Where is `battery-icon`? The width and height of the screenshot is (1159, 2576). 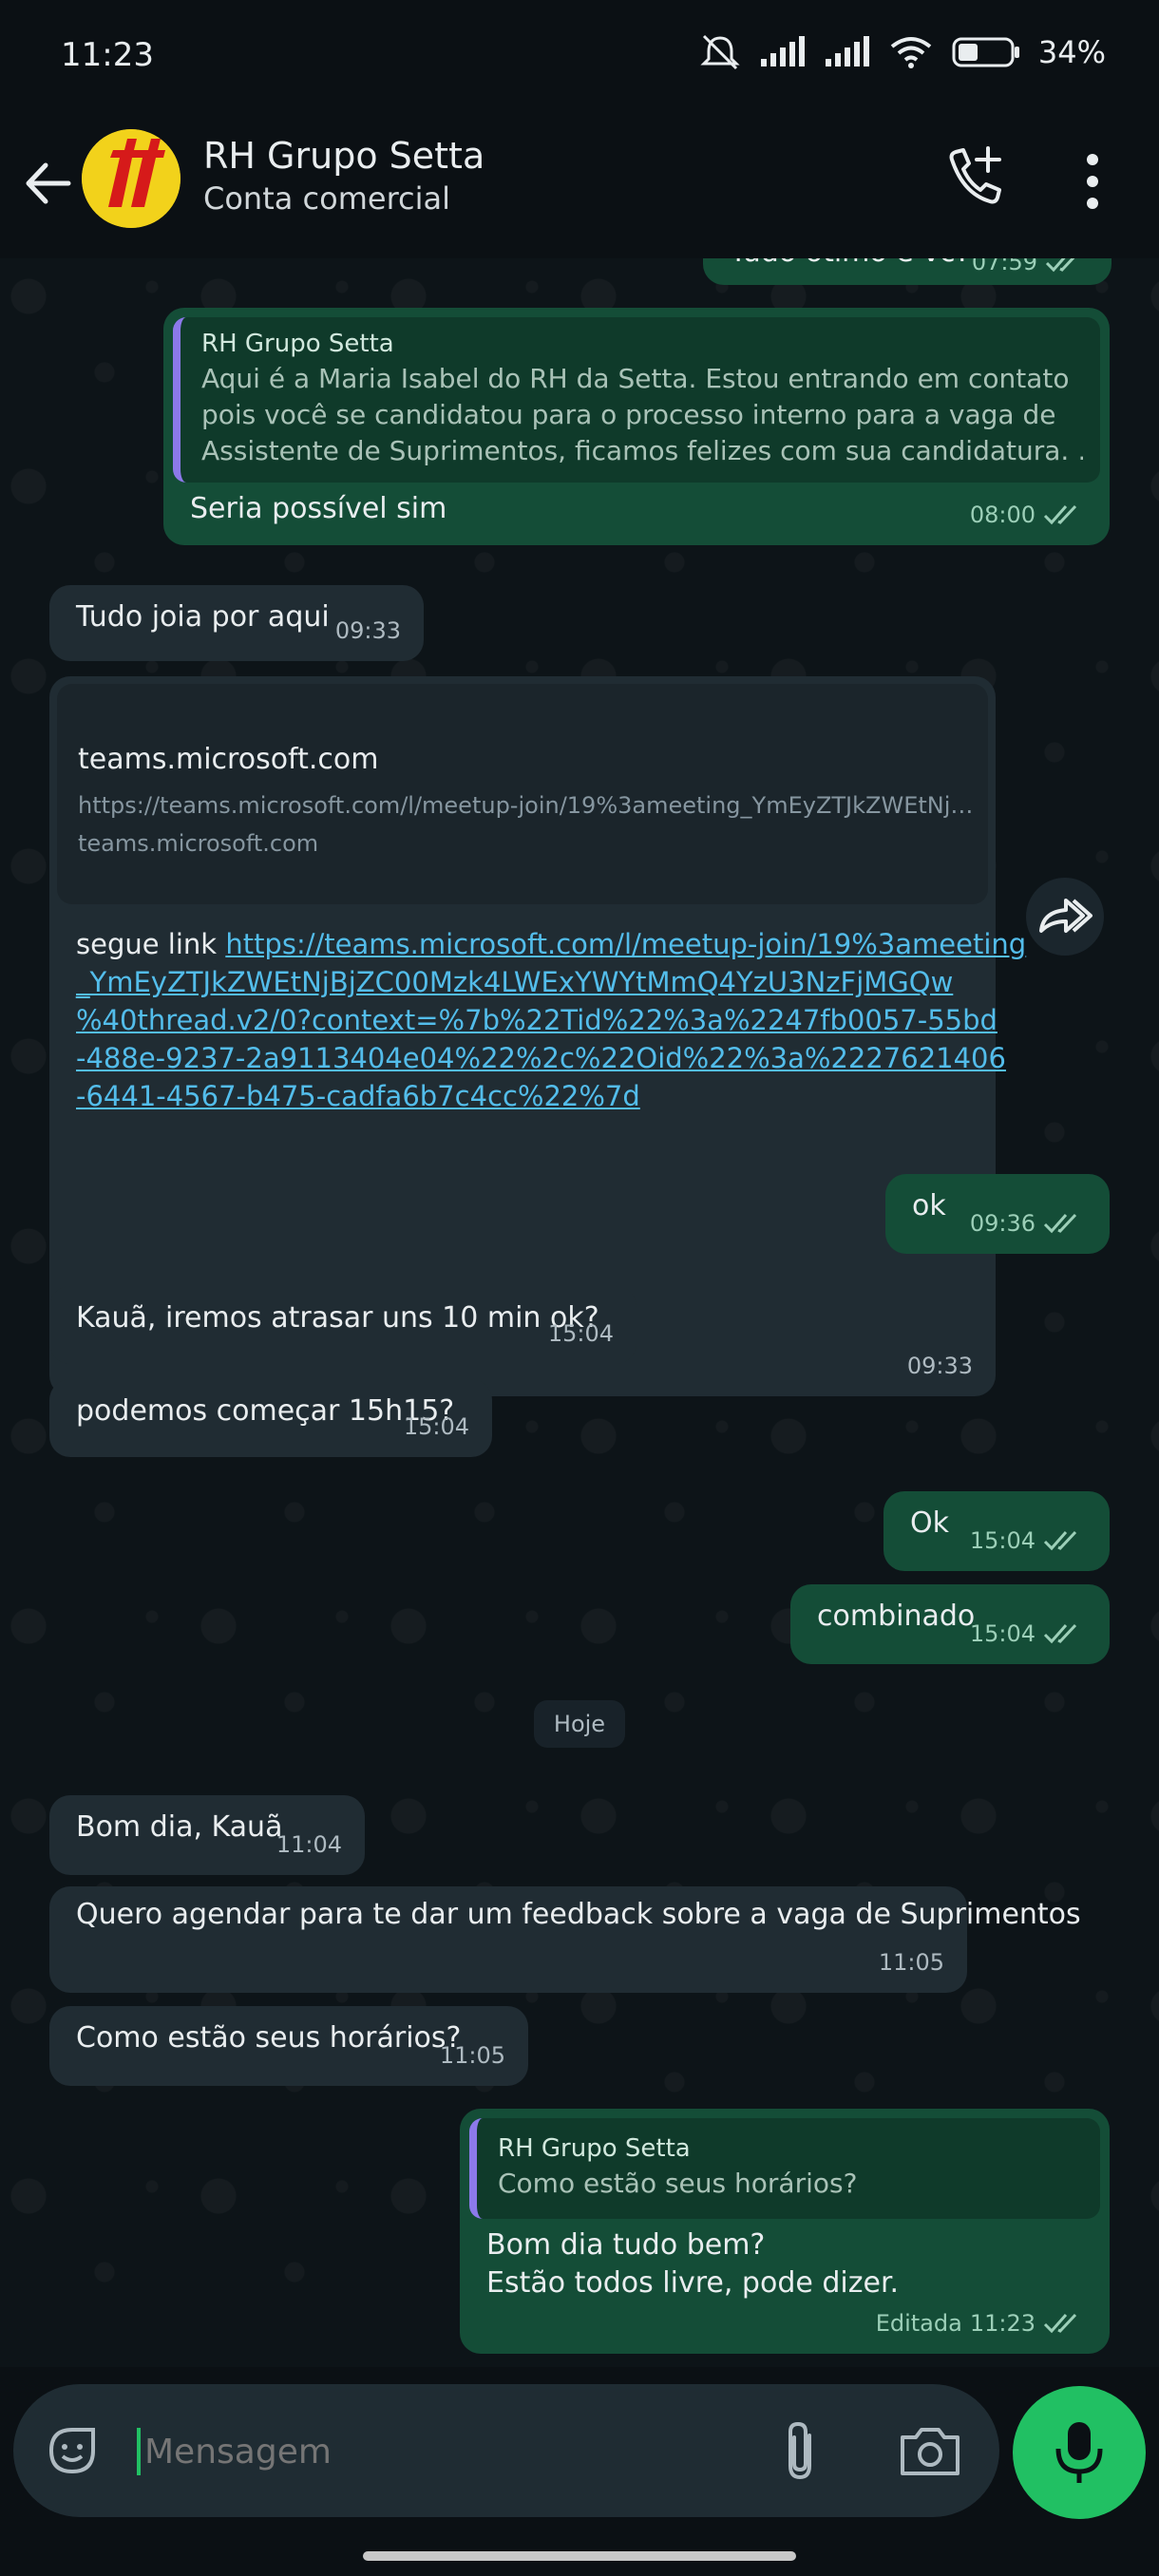 battery-icon is located at coordinates (985, 52).